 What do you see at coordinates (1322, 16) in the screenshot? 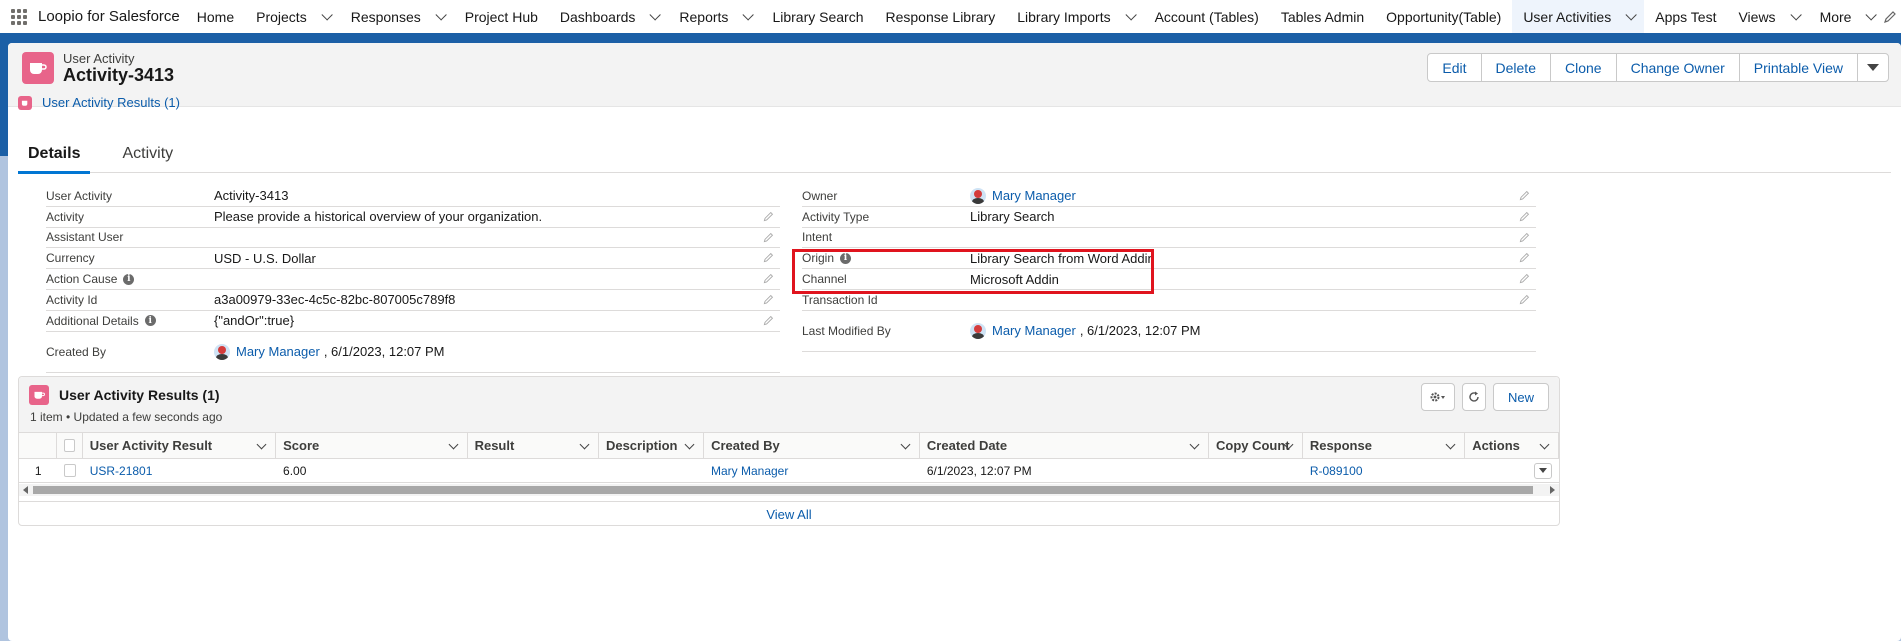
I see `nav-item-tables-admin: Tables Admin` at bounding box center [1322, 16].